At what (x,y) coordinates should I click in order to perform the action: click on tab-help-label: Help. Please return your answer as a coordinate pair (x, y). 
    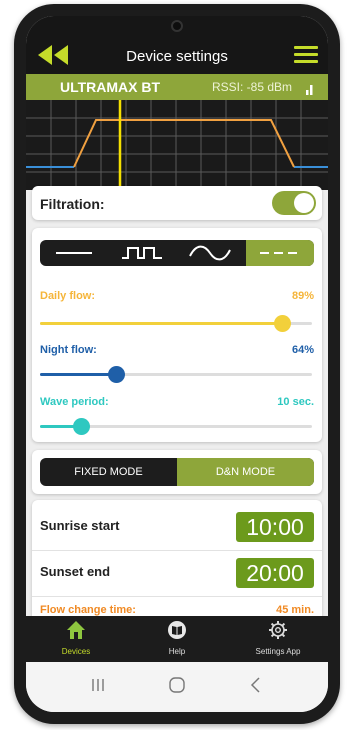
    Looking at the image, I should click on (177, 651).